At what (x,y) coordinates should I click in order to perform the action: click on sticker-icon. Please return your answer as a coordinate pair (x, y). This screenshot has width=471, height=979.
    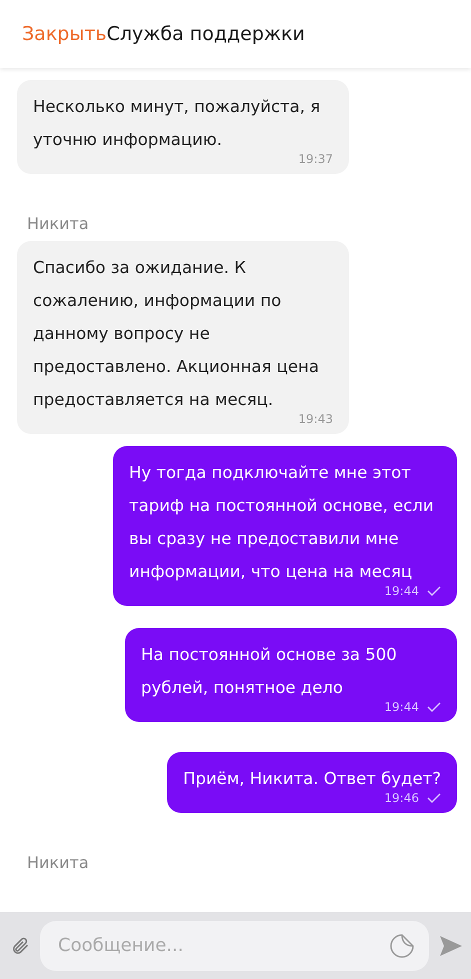
    Looking at the image, I should click on (402, 945).